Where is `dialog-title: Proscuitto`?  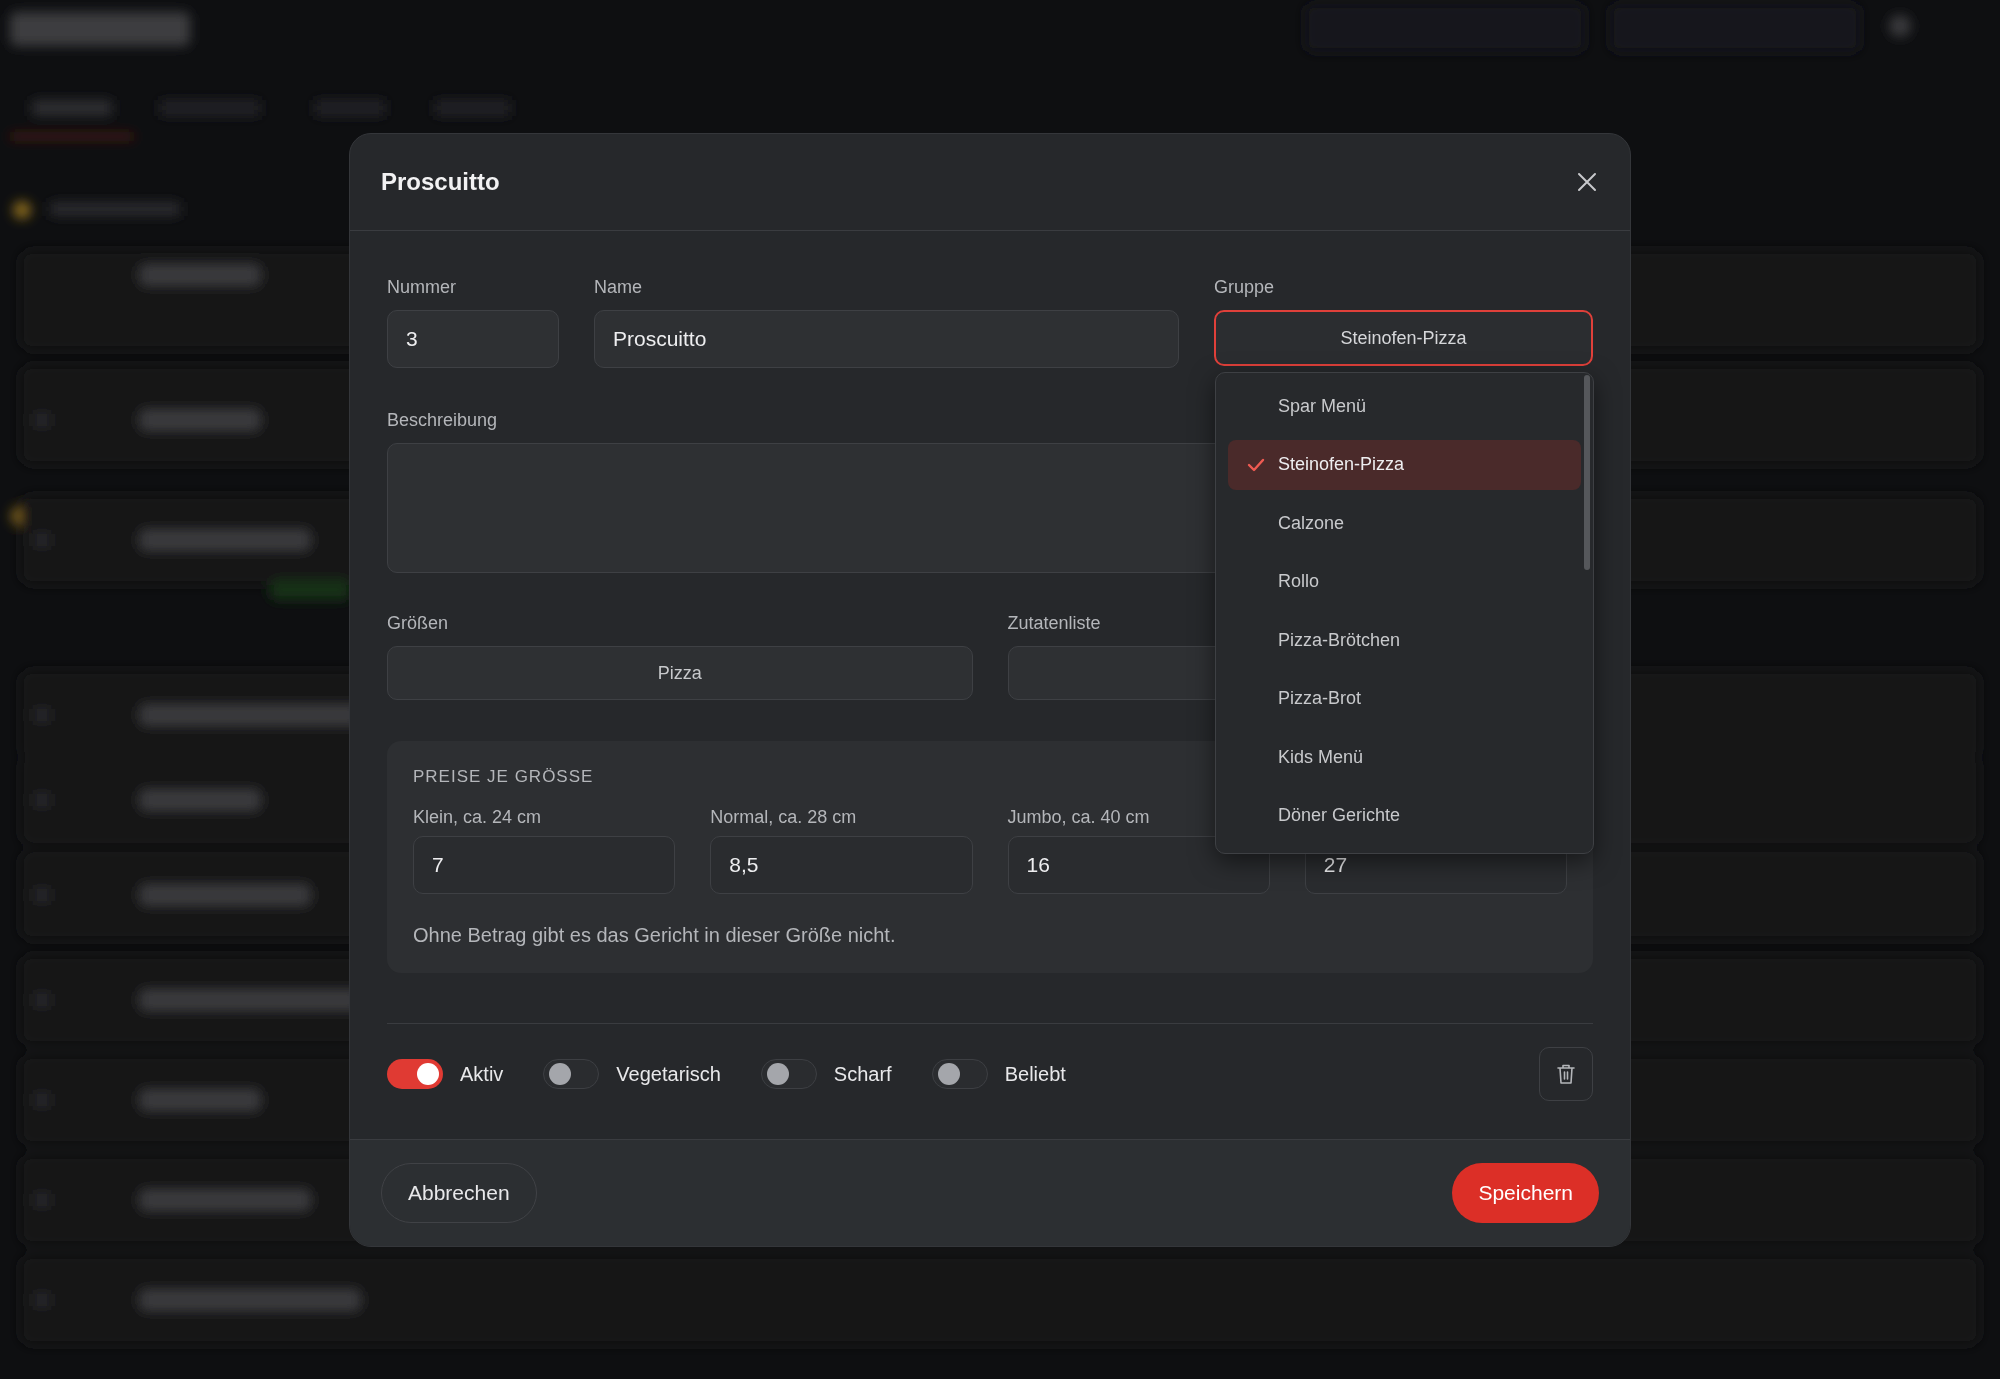
dialog-title: Proscuitto is located at coordinates (440, 182).